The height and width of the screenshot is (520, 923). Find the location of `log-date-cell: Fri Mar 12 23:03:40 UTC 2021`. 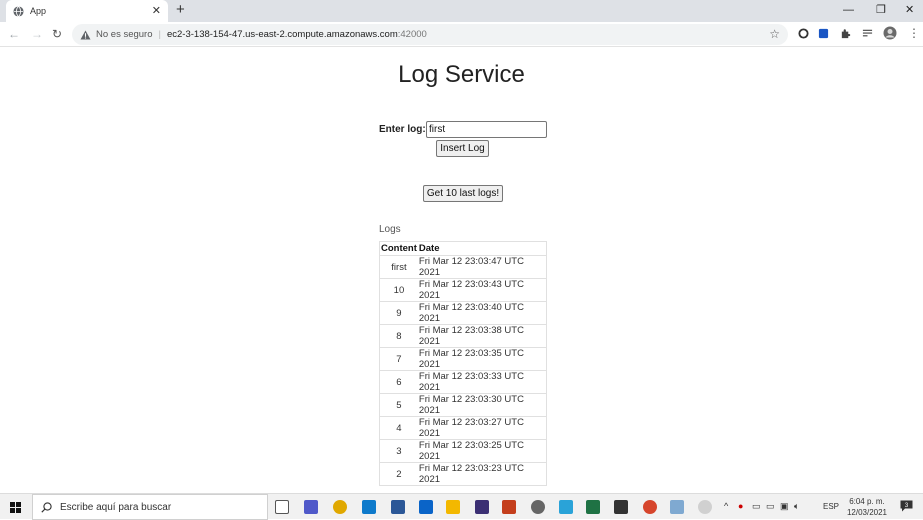

log-date-cell: Fri Mar 12 23:03:40 UTC 2021 is located at coordinates (482, 313).